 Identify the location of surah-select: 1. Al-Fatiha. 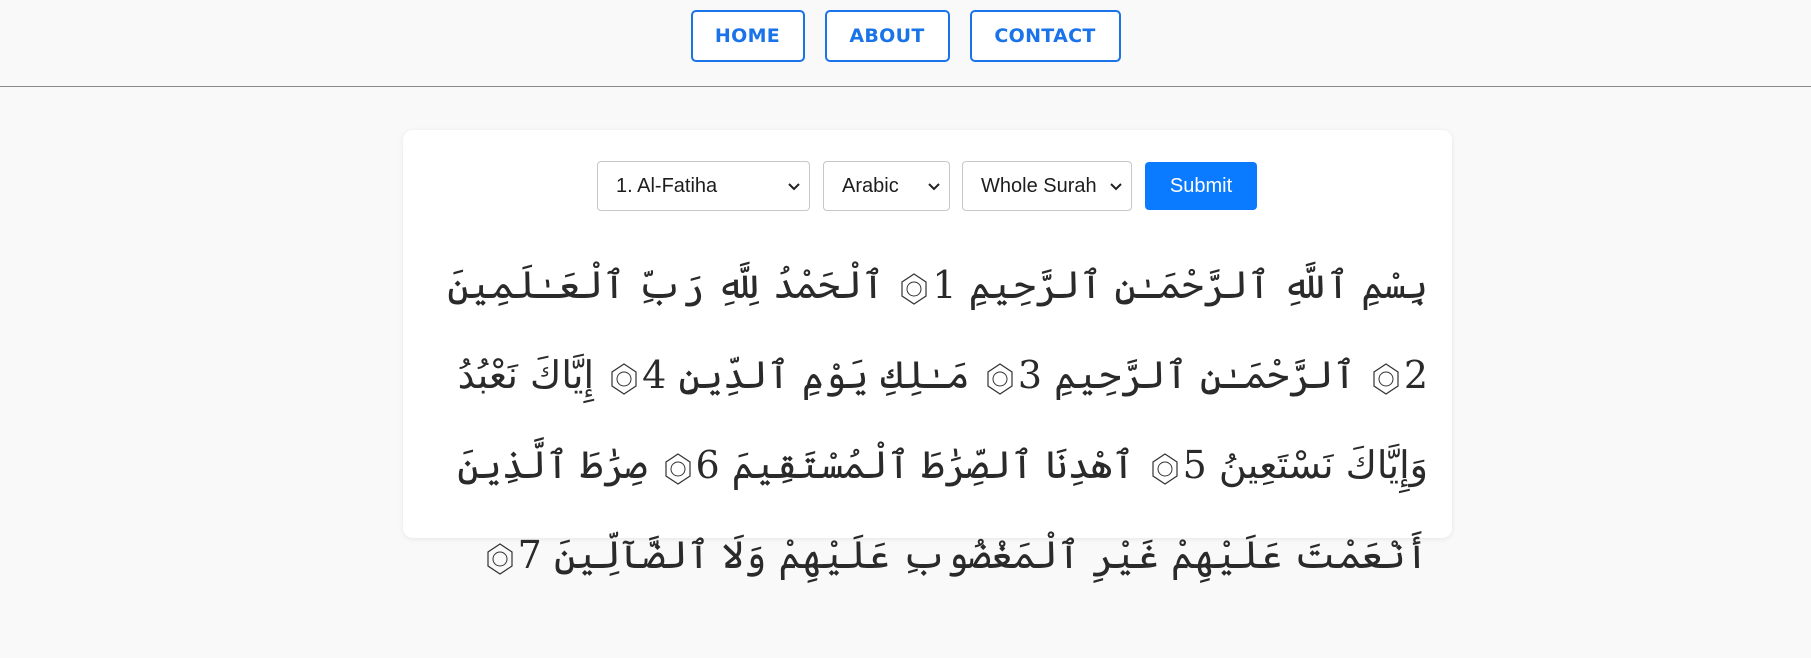
(703, 186).